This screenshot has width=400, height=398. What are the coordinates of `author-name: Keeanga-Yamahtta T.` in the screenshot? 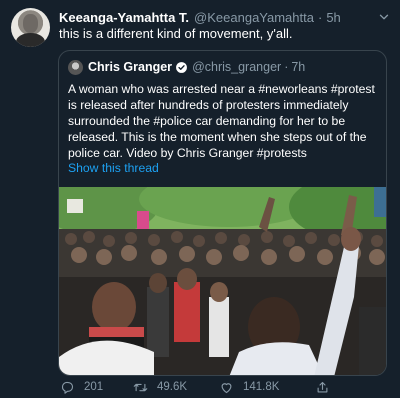 It's located at (124, 17).